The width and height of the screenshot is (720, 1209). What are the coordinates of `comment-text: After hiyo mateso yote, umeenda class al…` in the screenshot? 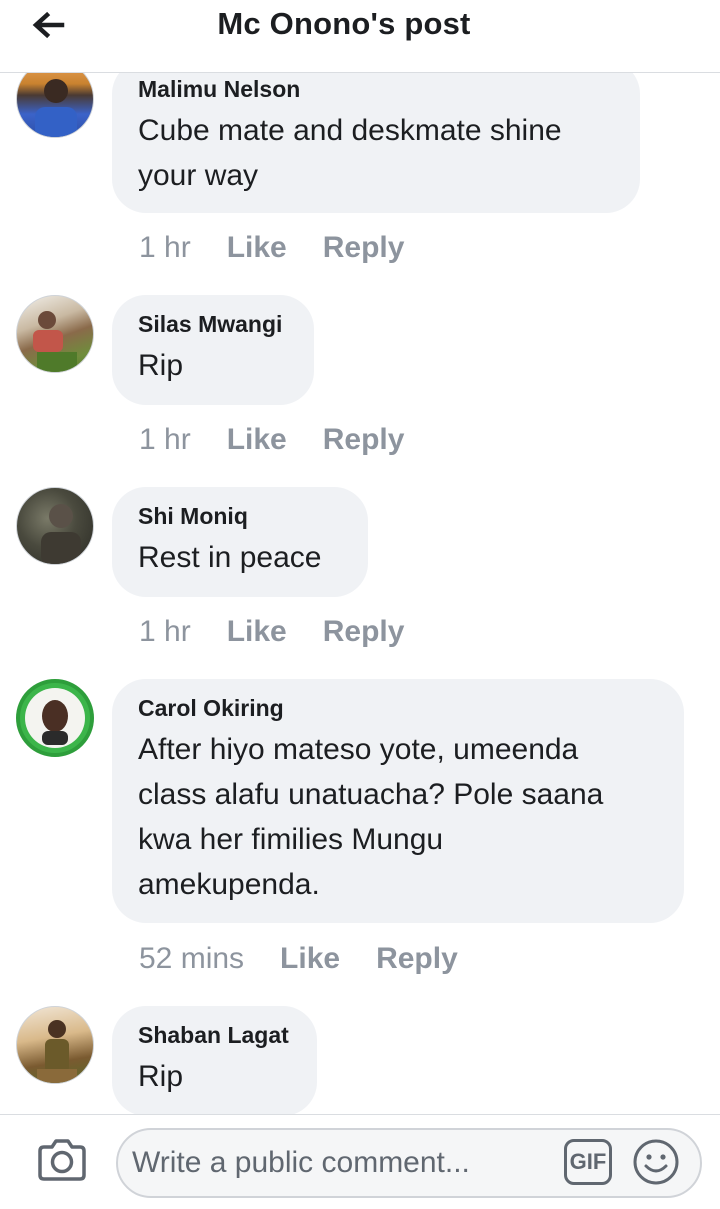 It's located at (371, 817).